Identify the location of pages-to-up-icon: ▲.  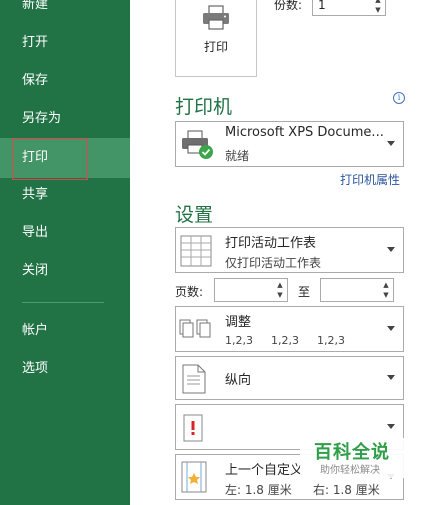
(386, 285).